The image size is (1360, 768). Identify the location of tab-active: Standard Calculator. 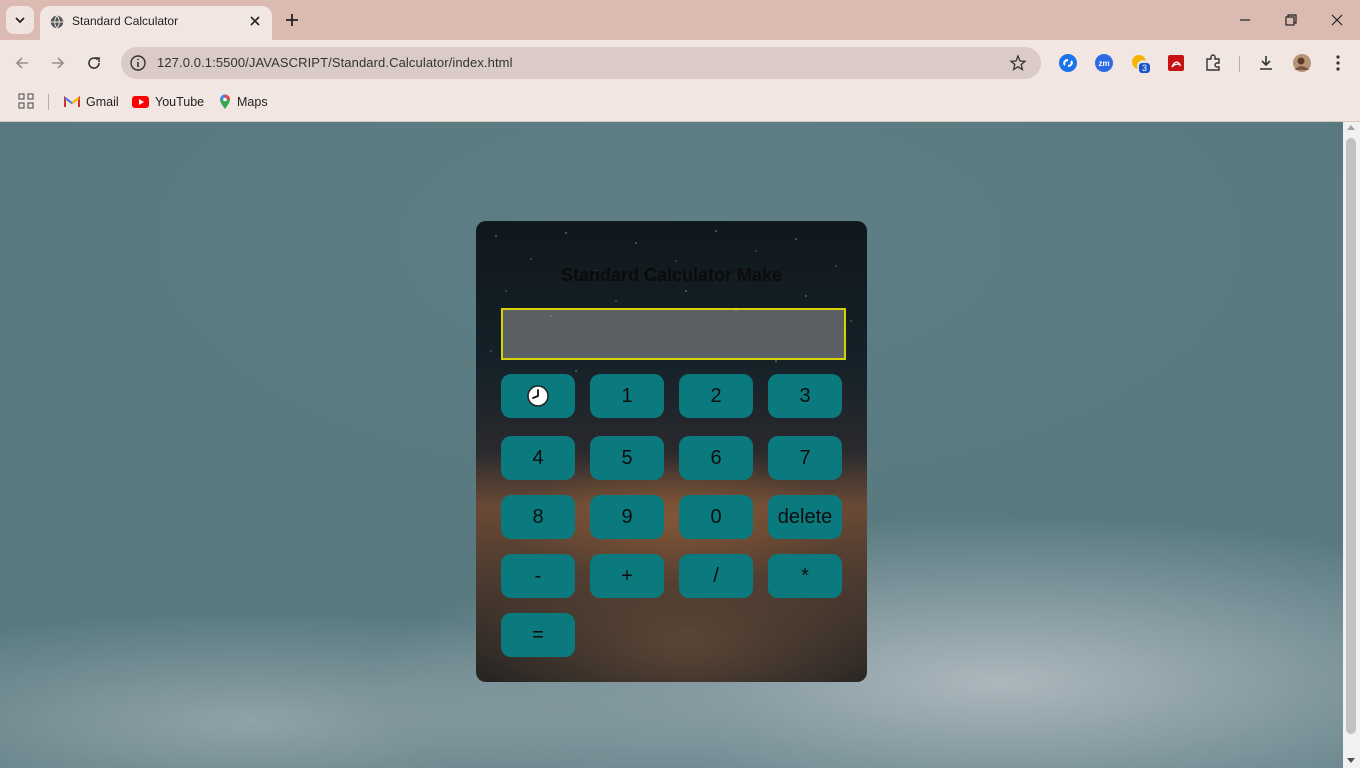
(156, 23).